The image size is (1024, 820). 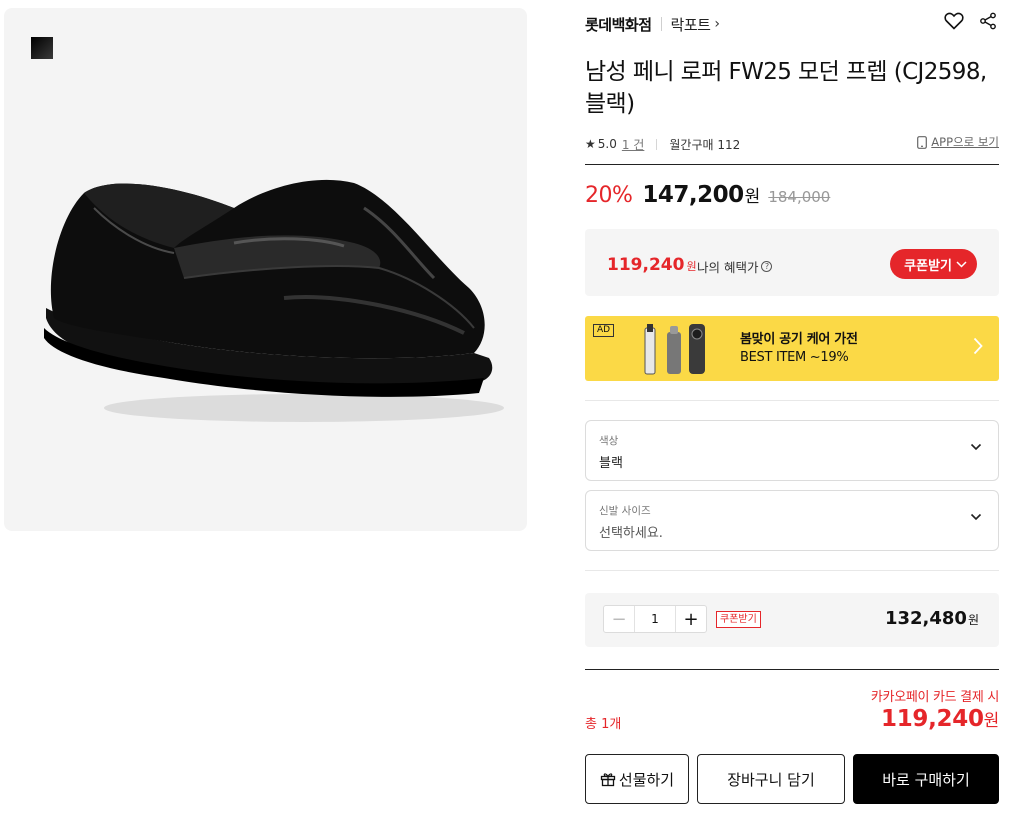 I want to click on option-price: 132,480원, so click(x=932, y=618).